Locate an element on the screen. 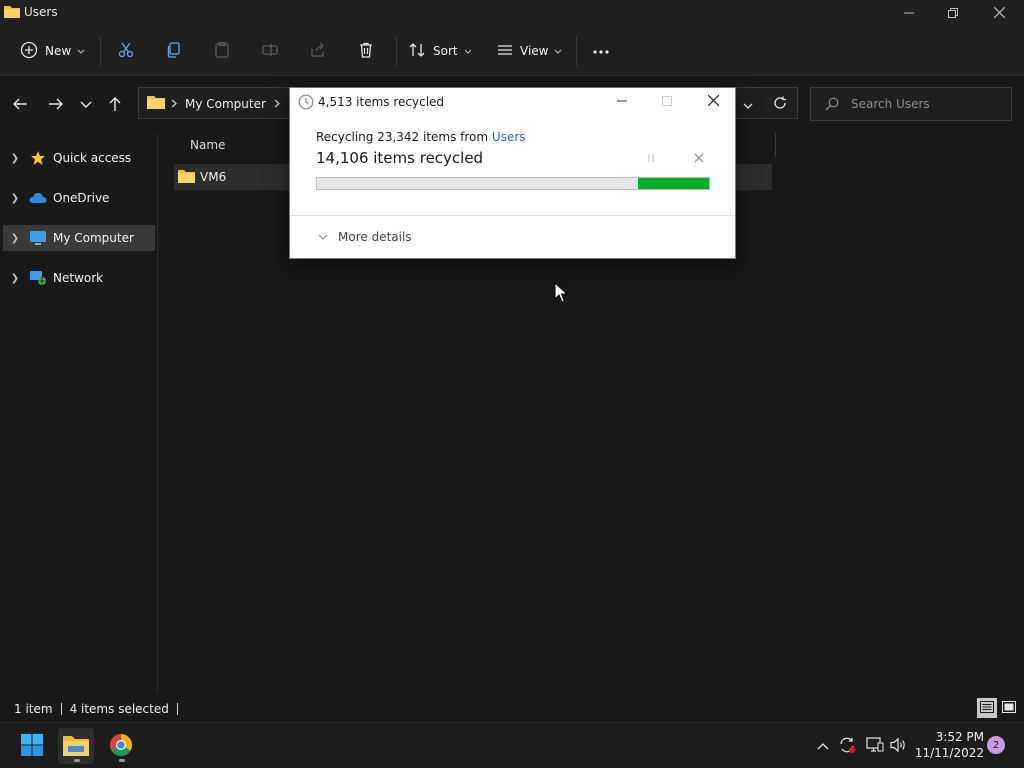 This screenshot has width=1024, height=768. cut-icon is located at coordinates (126, 51).